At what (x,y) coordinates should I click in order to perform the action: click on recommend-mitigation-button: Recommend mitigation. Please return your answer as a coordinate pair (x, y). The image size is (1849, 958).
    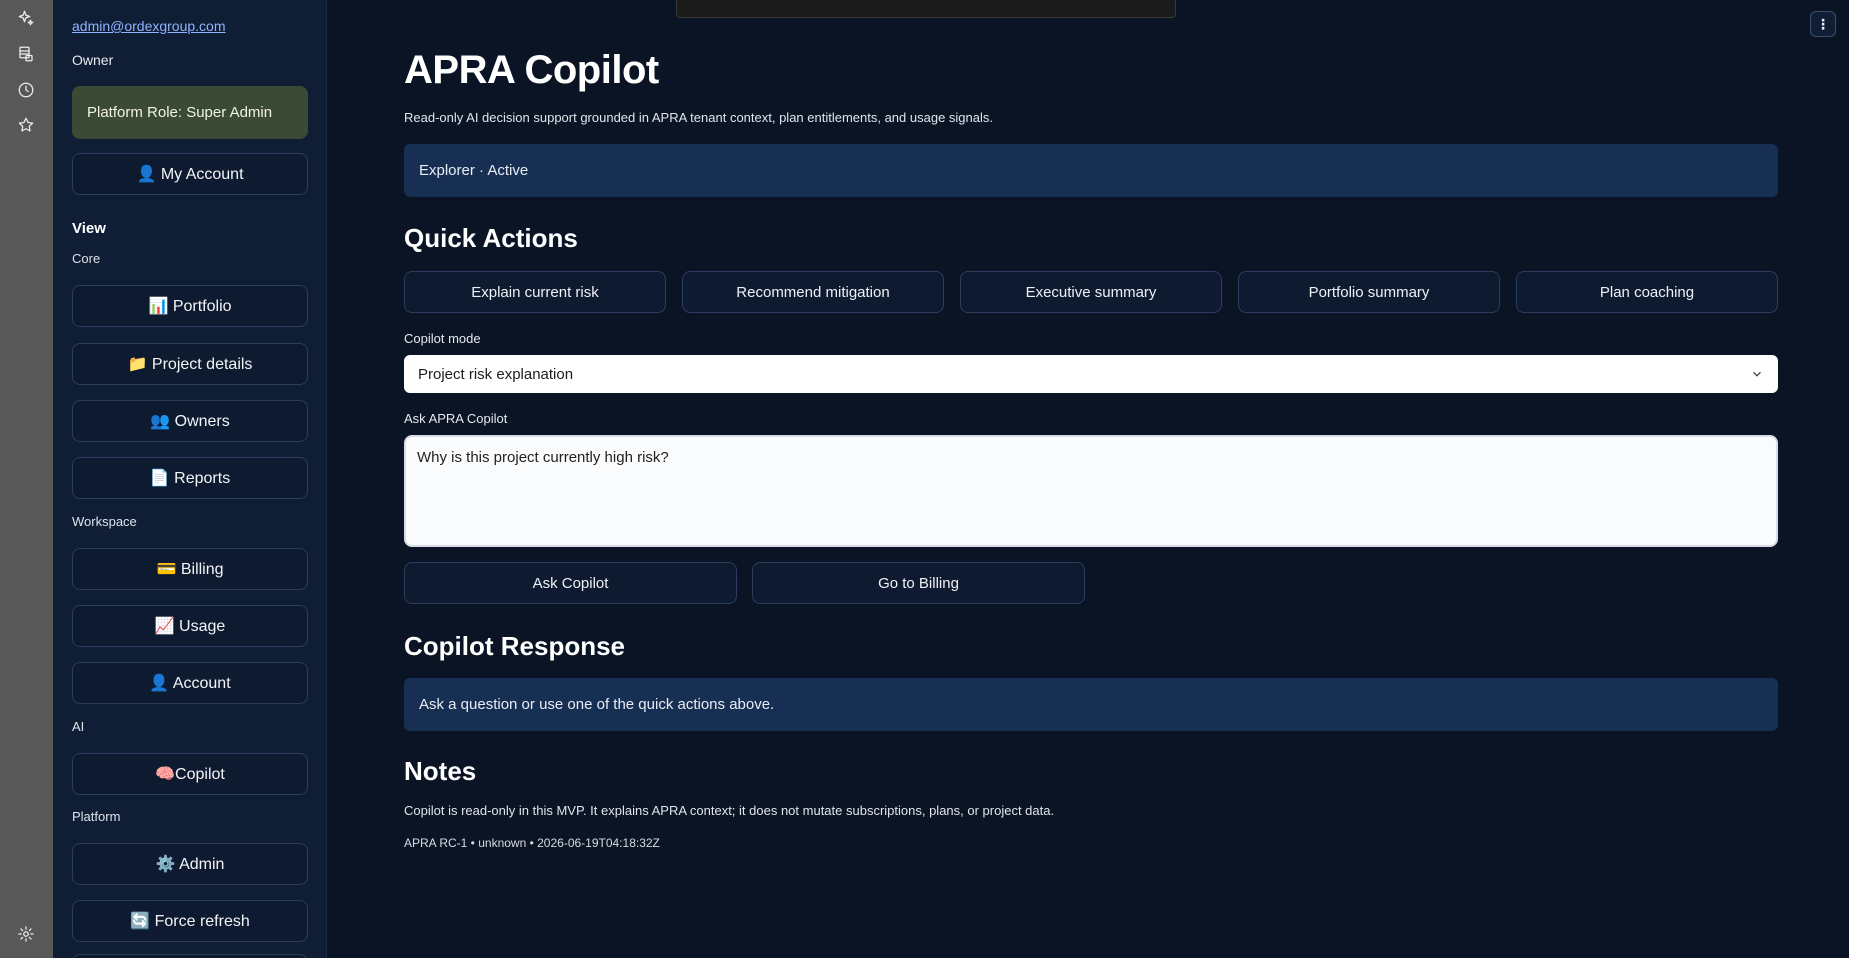
    Looking at the image, I should click on (813, 292).